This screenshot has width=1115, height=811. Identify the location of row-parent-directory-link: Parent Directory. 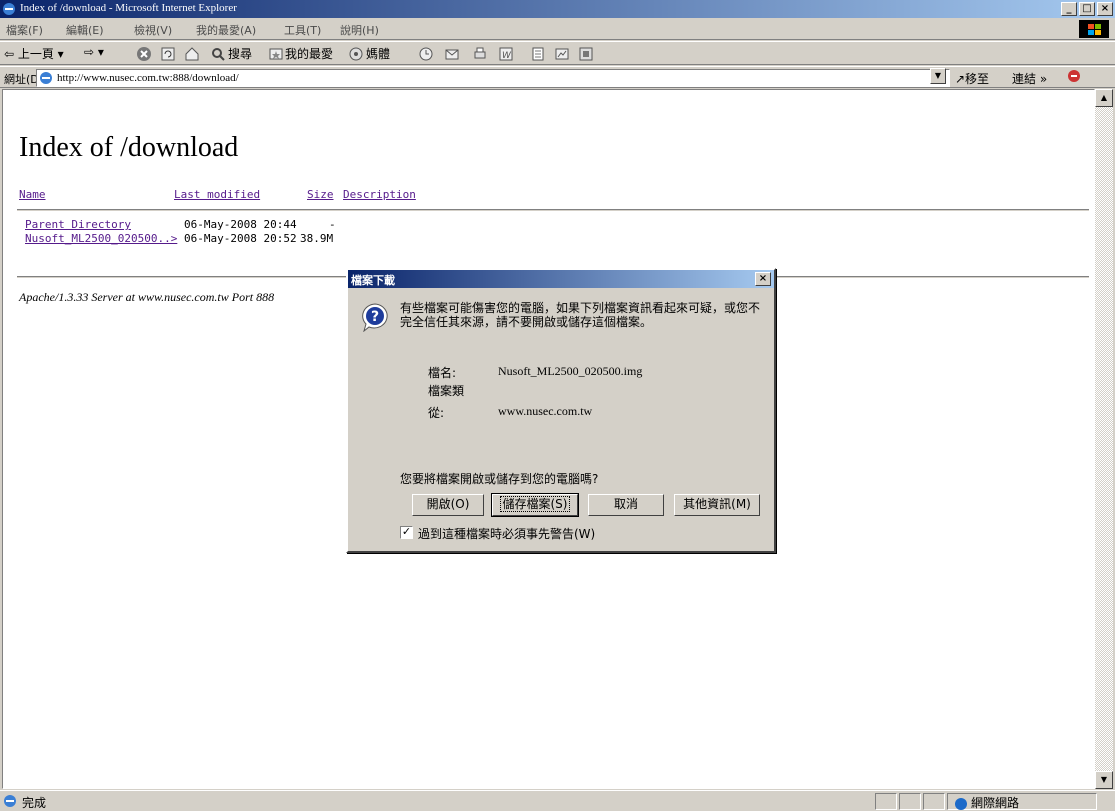
(78, 224).